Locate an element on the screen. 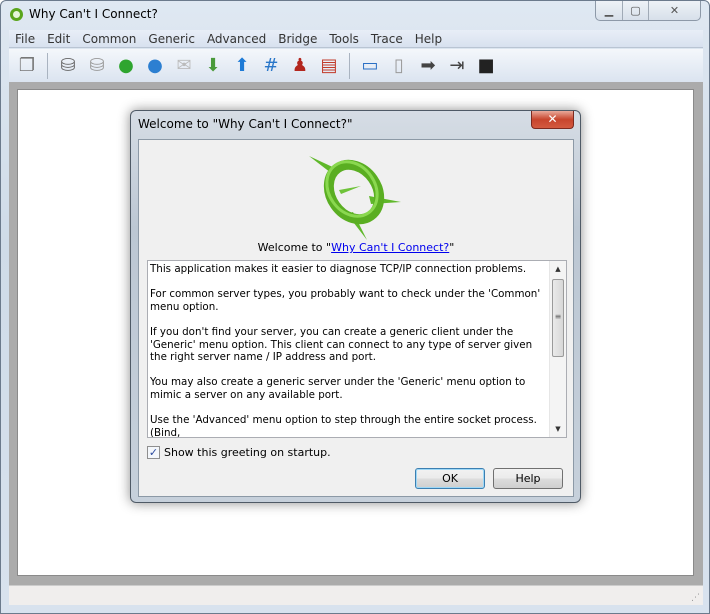 The height and width of the screenshot is (614, 710). show-greeting-option: ✓ Show this greeting on startup. is located at coordinates (239, 452).